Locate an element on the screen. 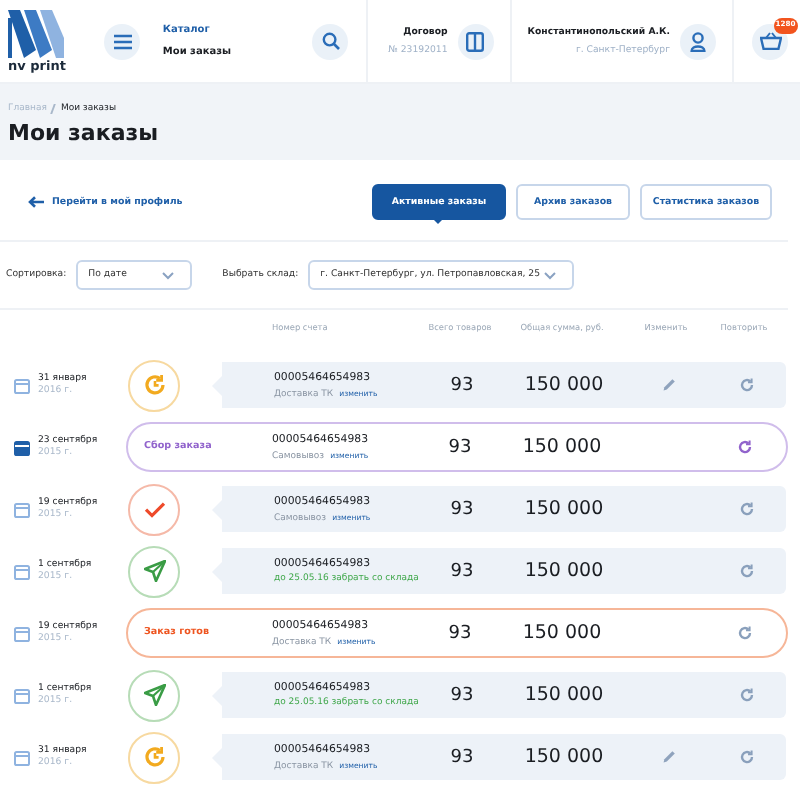 The image size is (800, 800). user-icon is located at coordinates (698, 41).